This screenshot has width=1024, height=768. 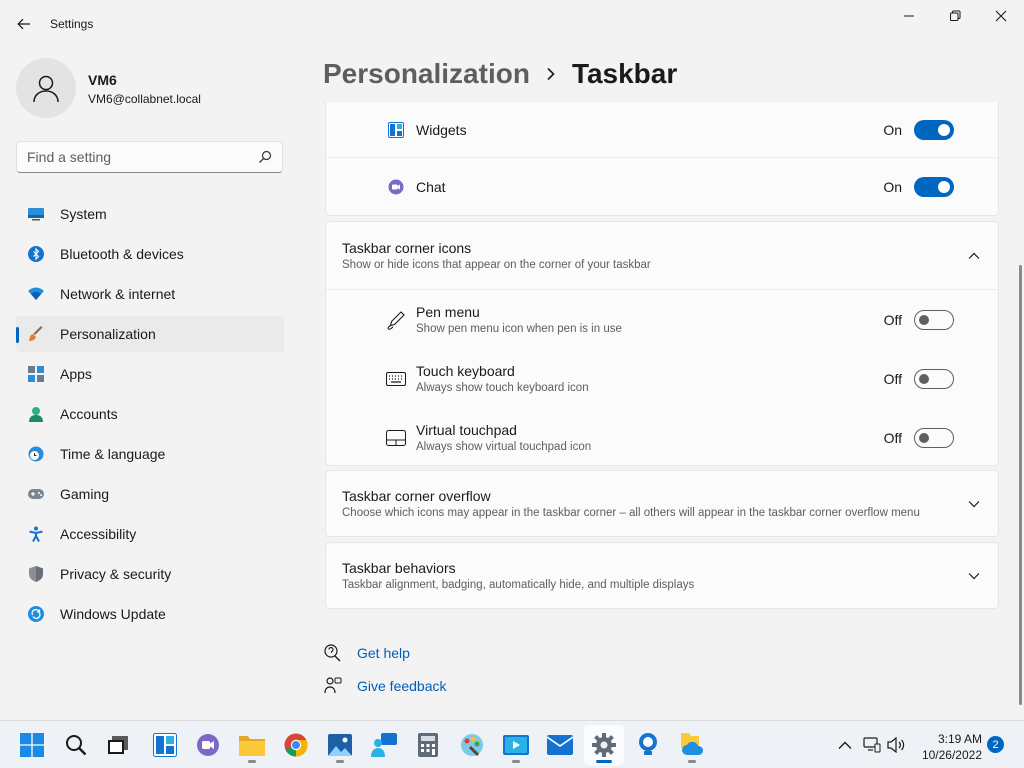 I want to click on scrollbar, so click(x=1020, y=485).